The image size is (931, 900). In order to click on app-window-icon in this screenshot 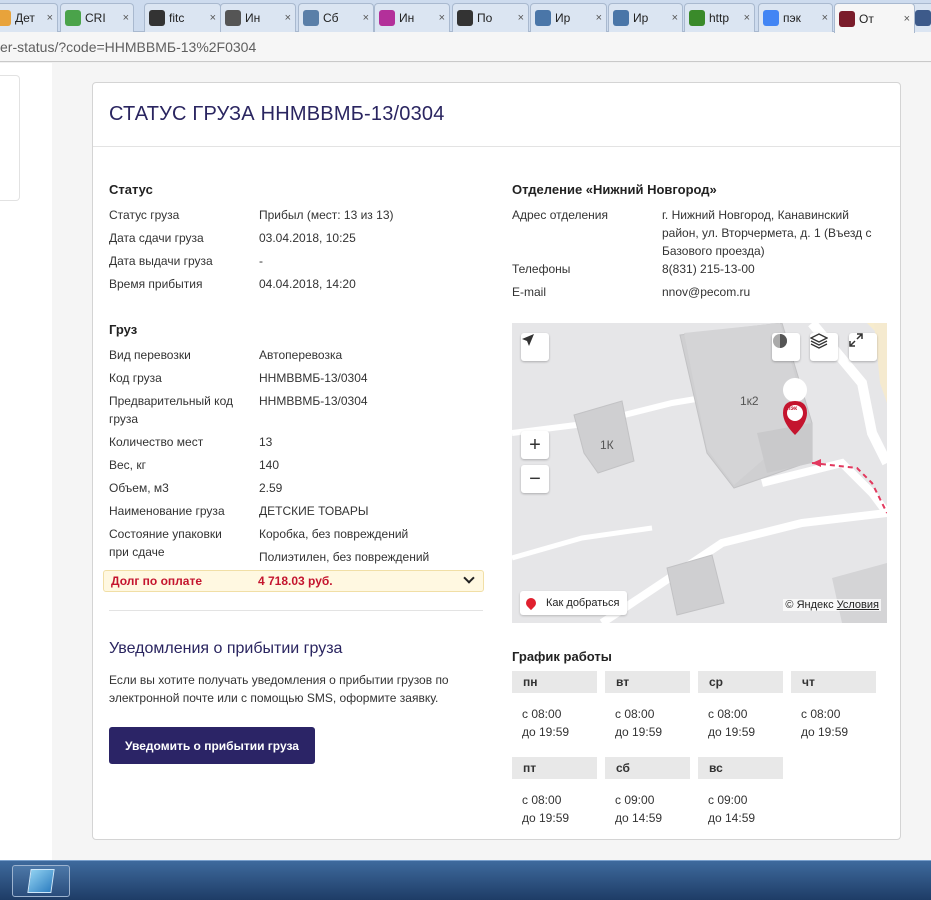, I will do `click(41, 881)`.